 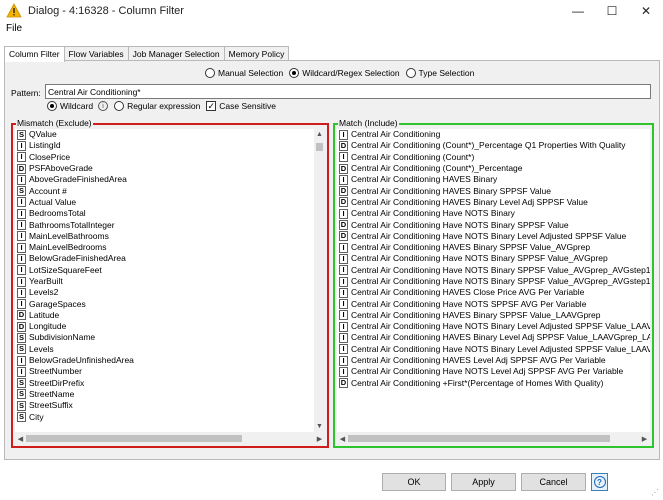 I want to click on case-sensitive-checkbox: ✓ Case Sensitive, so click(x=241, y=106).